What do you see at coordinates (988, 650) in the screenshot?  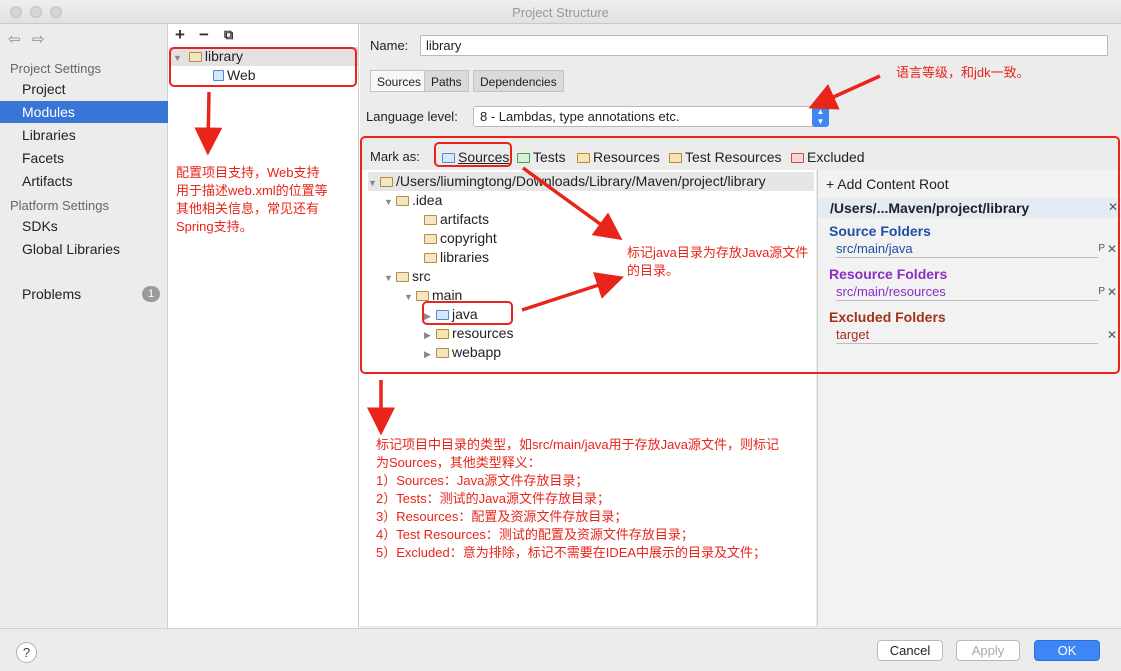 I see `apply-button: Apply` at bounding box center [988, 650].